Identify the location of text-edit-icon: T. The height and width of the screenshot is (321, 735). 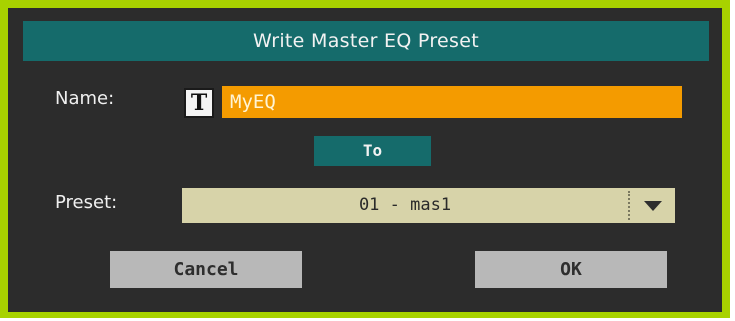
(199, 103).